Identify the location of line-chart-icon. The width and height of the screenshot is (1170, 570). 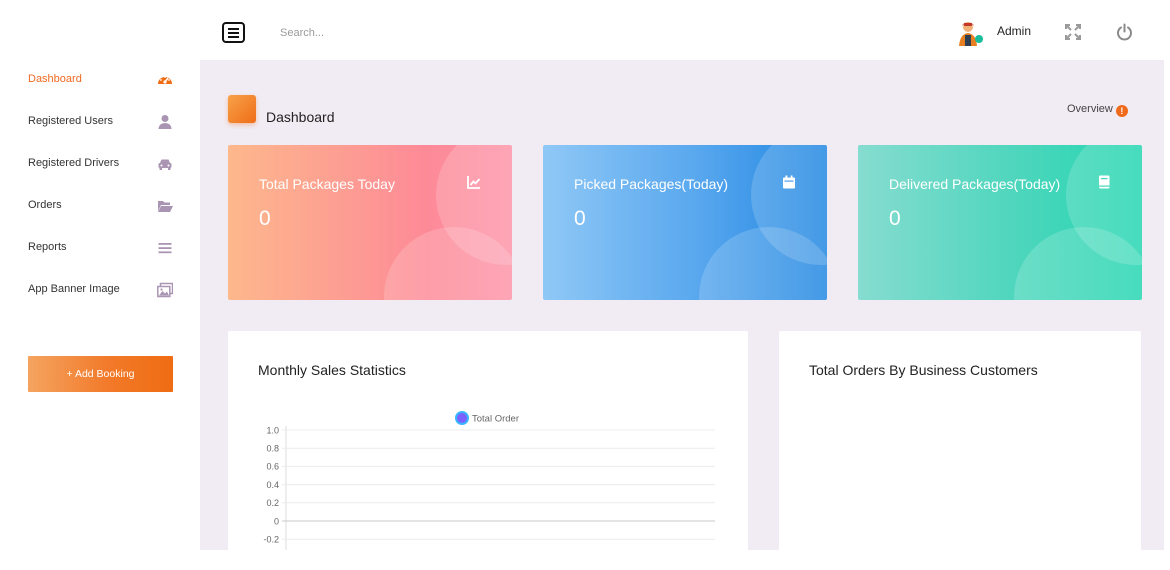
(474, 182).